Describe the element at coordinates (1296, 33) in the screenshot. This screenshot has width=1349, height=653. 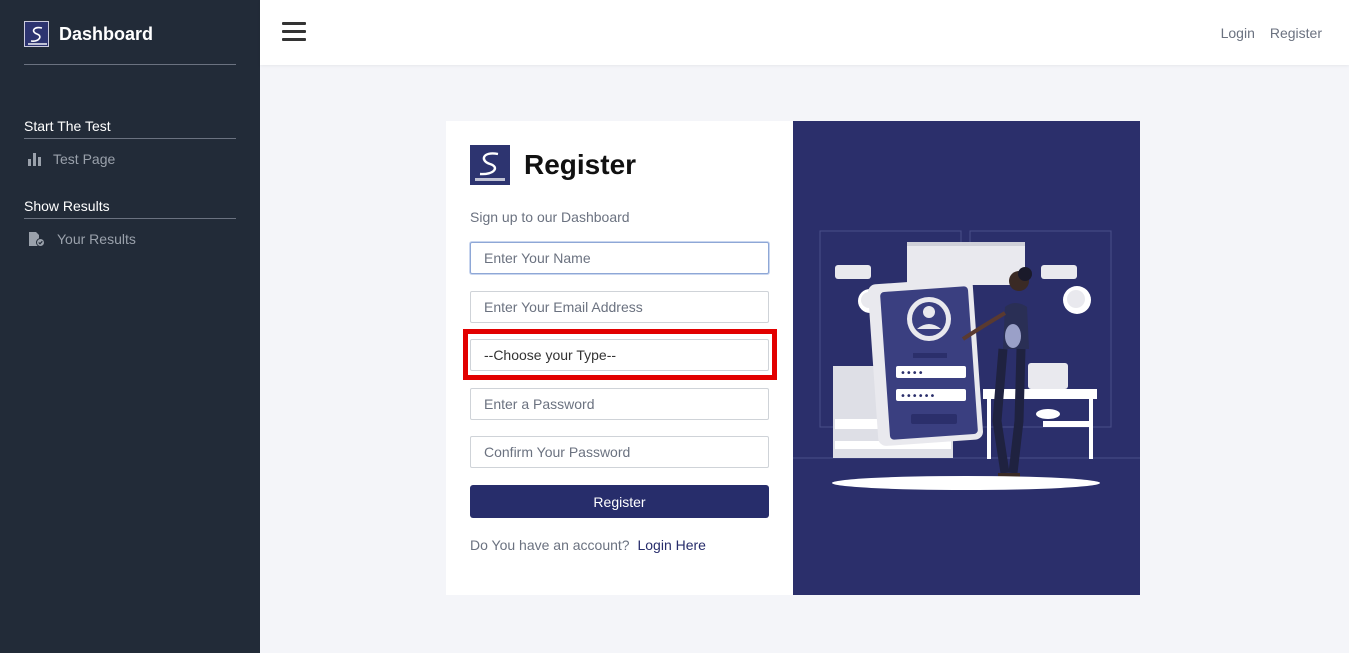
I see `register-link: Register` at that location.